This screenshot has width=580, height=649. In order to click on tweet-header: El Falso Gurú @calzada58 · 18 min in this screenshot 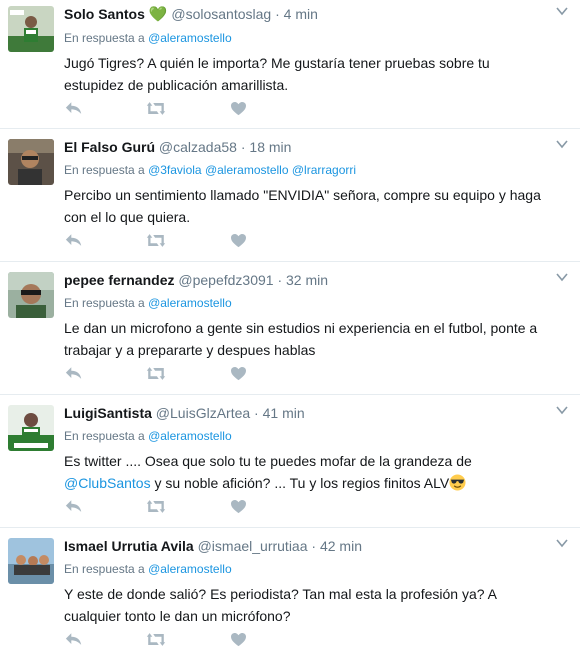, I will do `click(307, 142)`.